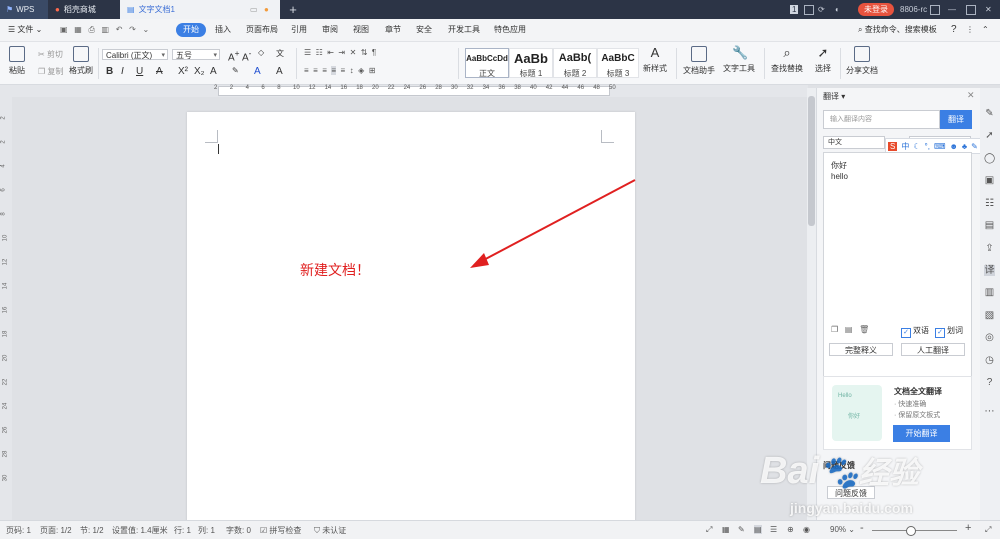  Describe the element at coordinates (952, 9) in the screenshot. I see `minimize-icon: —` at that location.